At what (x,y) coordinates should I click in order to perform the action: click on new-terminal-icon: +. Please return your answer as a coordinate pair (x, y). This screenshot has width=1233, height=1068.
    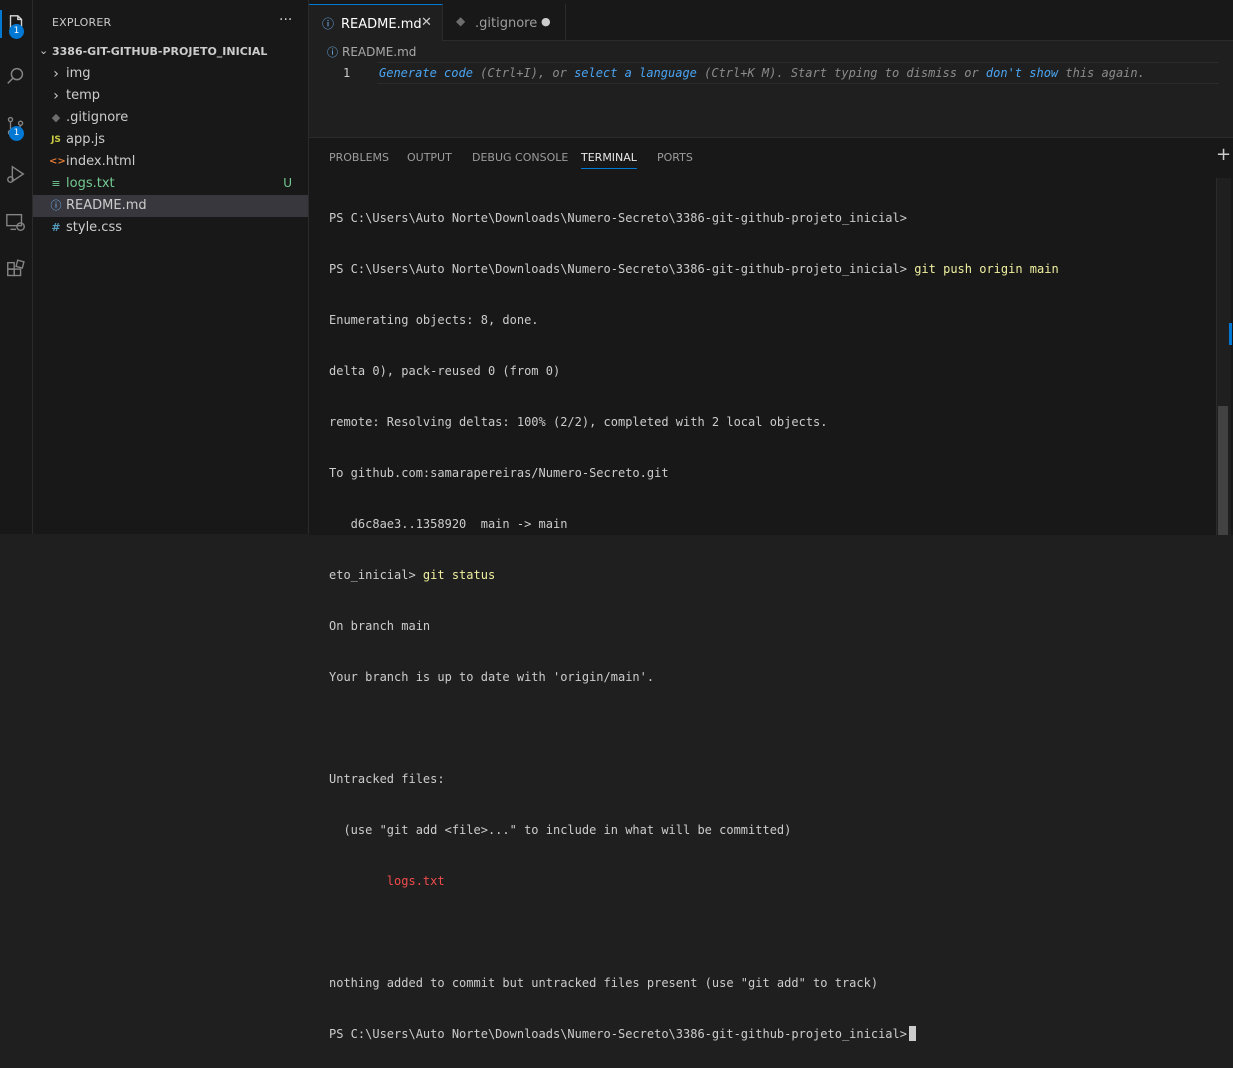
    Looking at the image, I should click on (1223, 154).